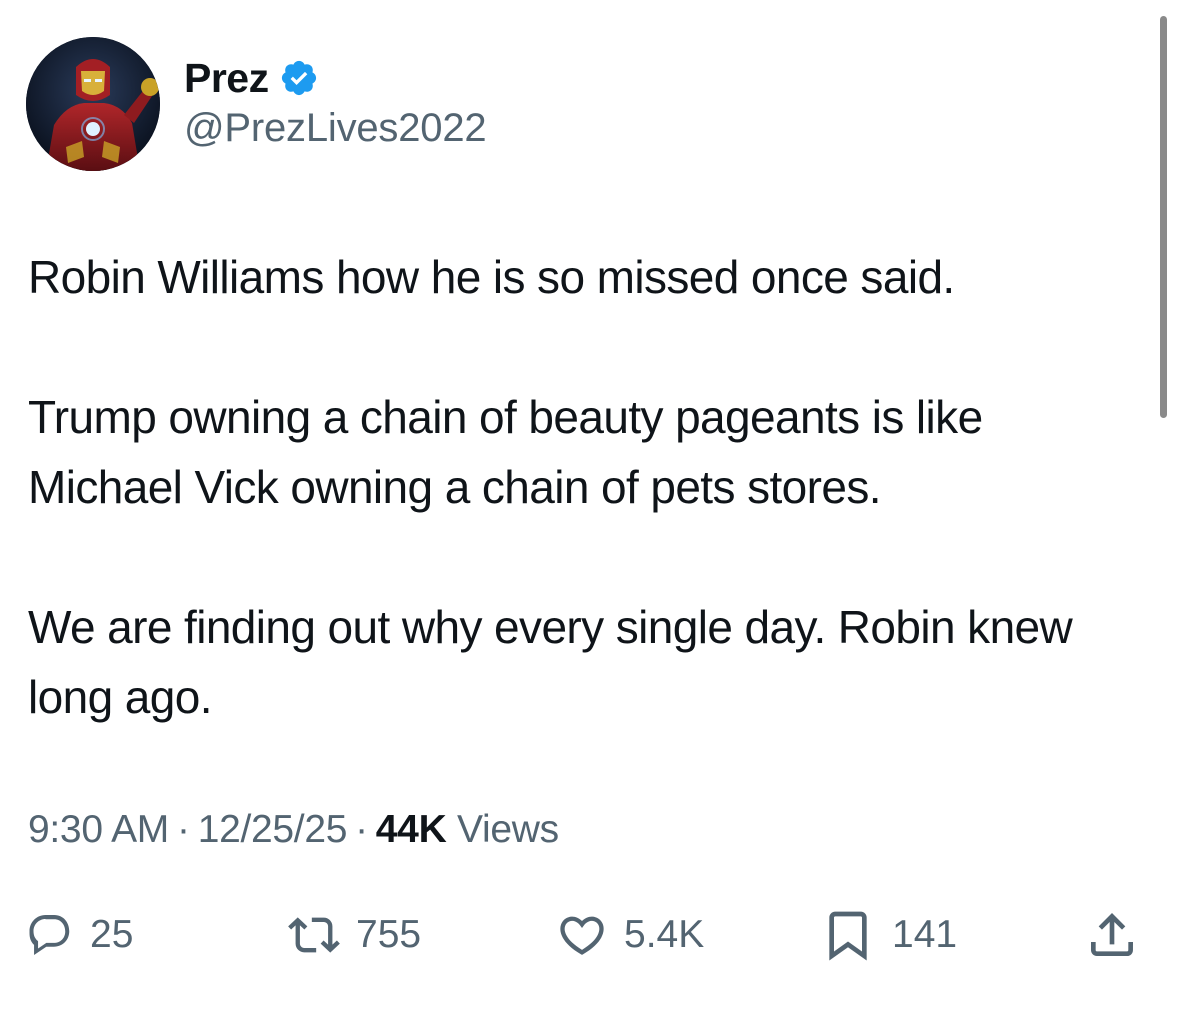 The height and width of the screenshot is (1010, 1179). I want to click on views-count: 44K, so click(411, 829).